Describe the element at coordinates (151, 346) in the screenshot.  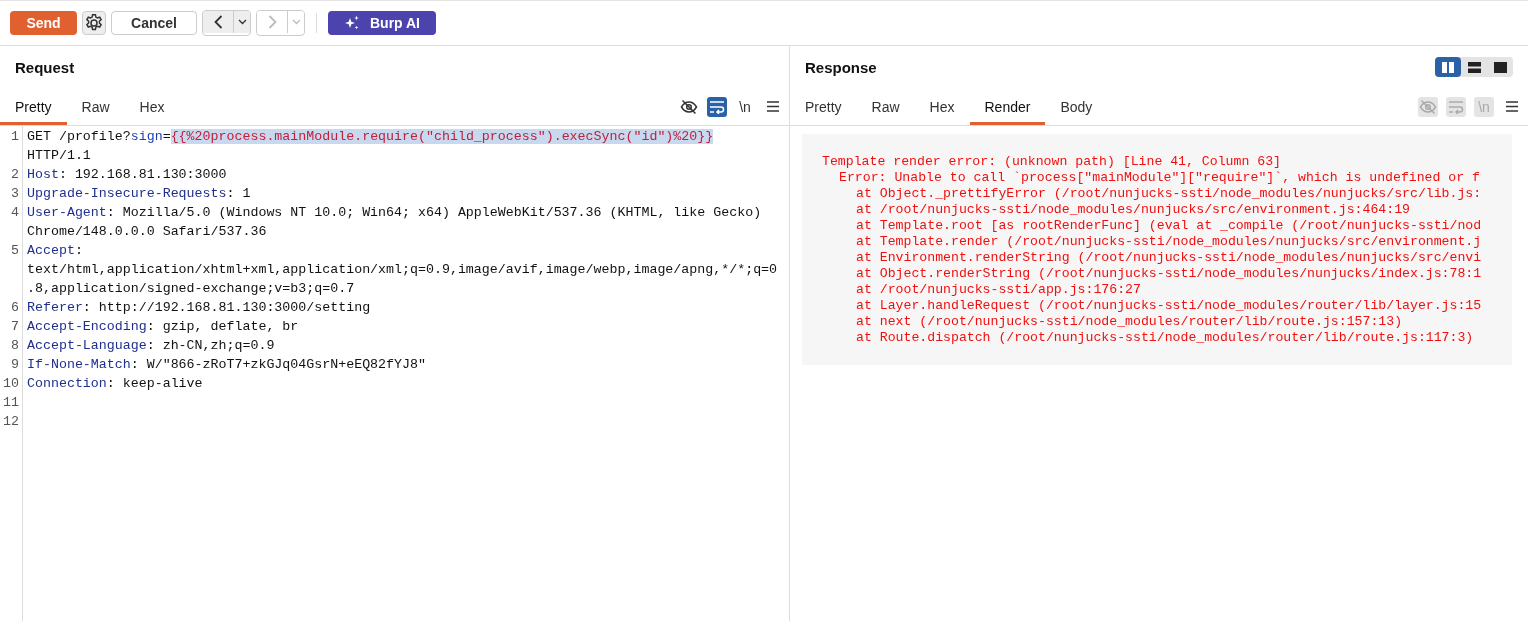
I see `code-line: Accept-Language: zh-CN,zh;q=0.9` at that location.